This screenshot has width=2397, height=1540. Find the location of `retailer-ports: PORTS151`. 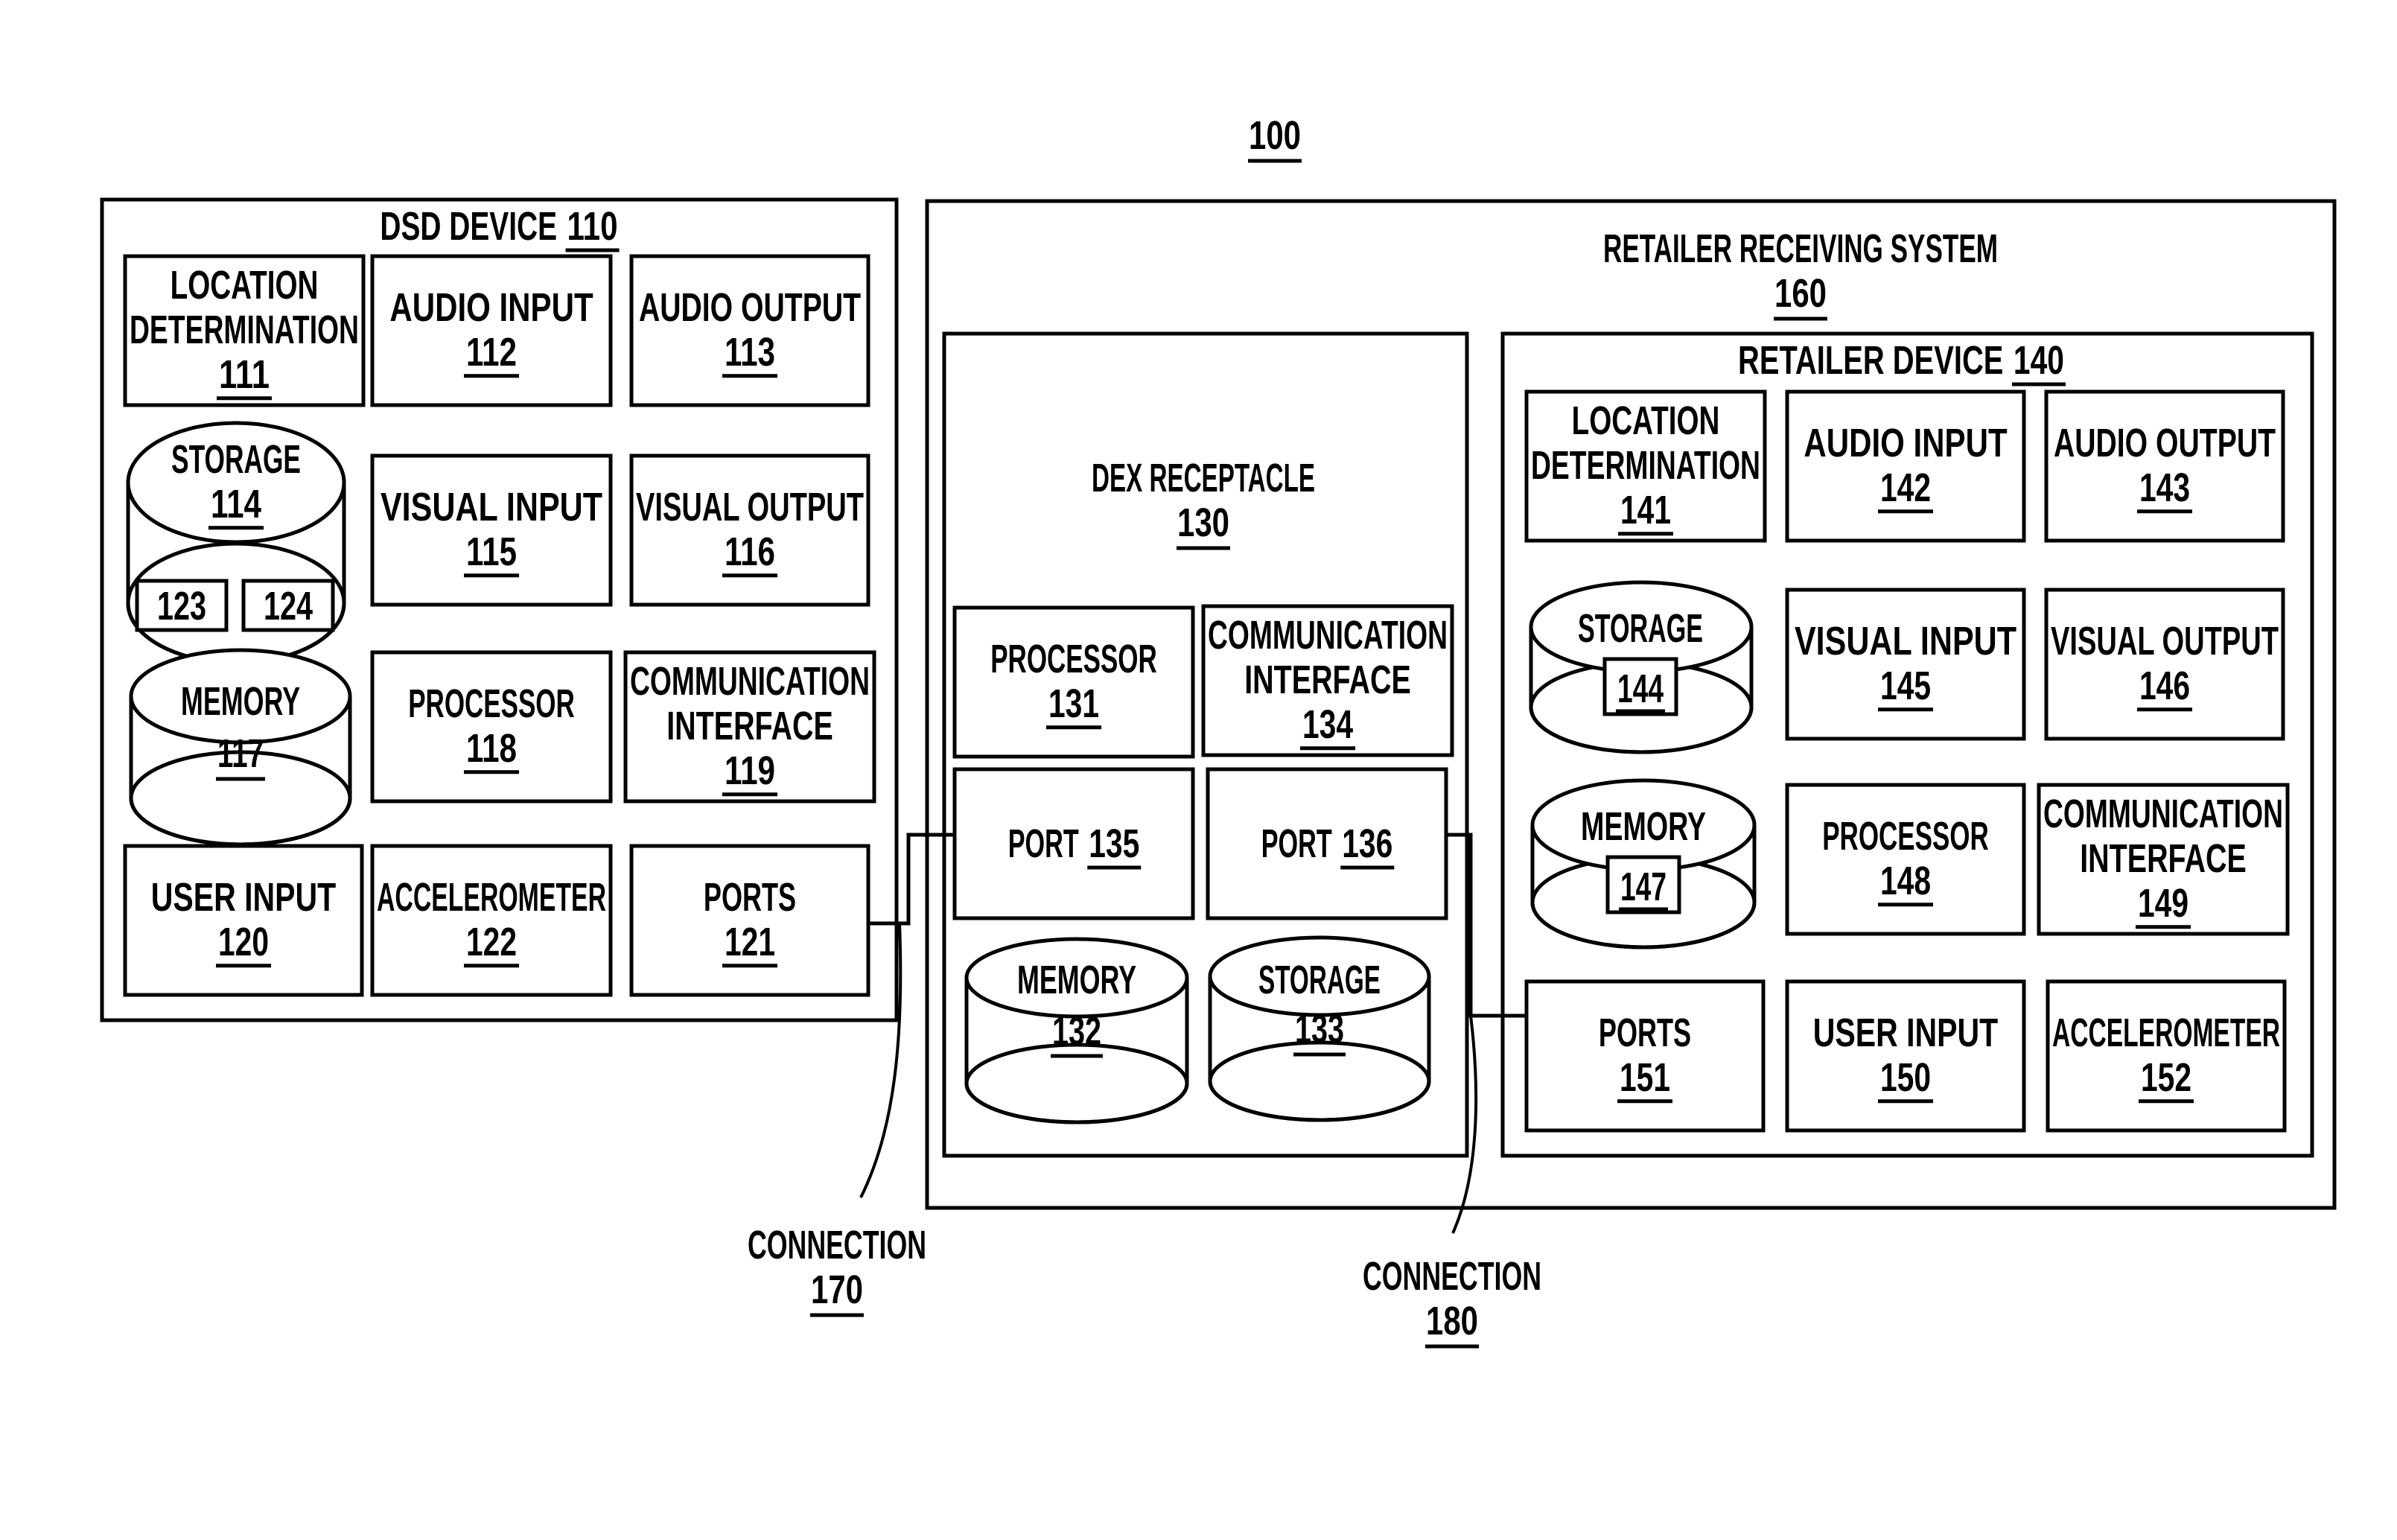

retailer-ports: PORTS151 is located at coordinates (1645, 1056).